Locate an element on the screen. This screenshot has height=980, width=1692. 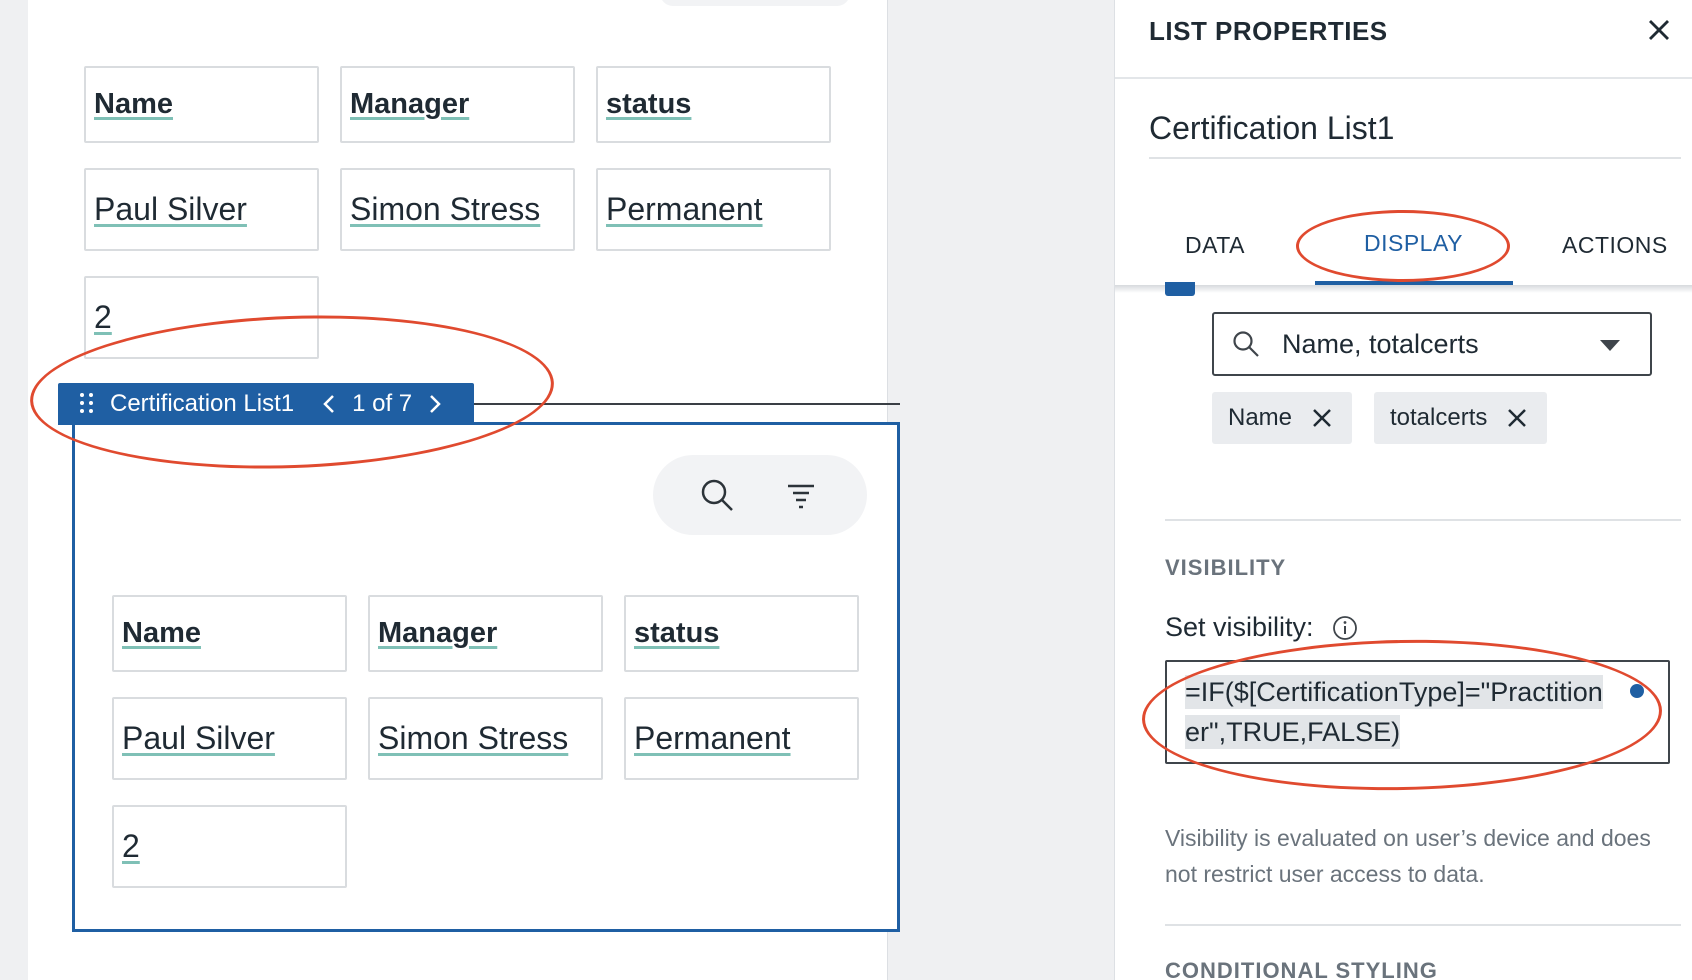
sort-field-select: Name, totalcerts is located at coordinates (1432, 344).